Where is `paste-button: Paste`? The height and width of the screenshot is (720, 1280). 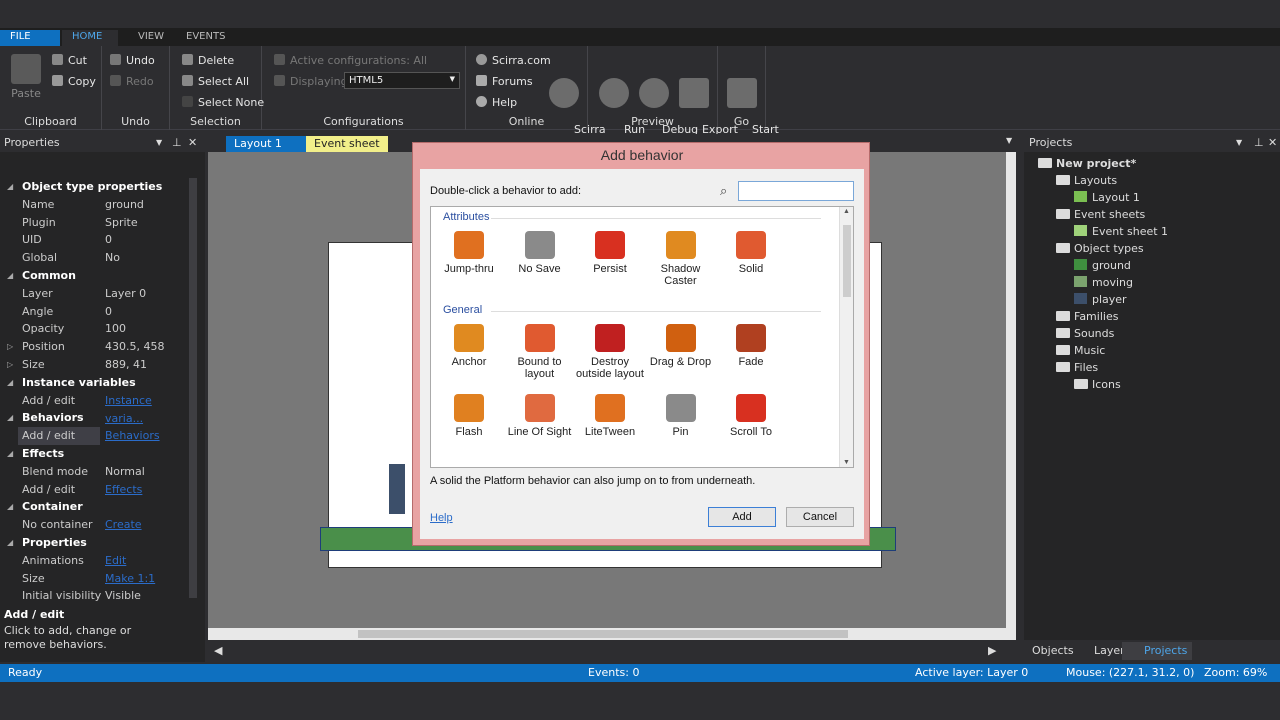
paste-button: Paste is located at coordinates (26, 77).